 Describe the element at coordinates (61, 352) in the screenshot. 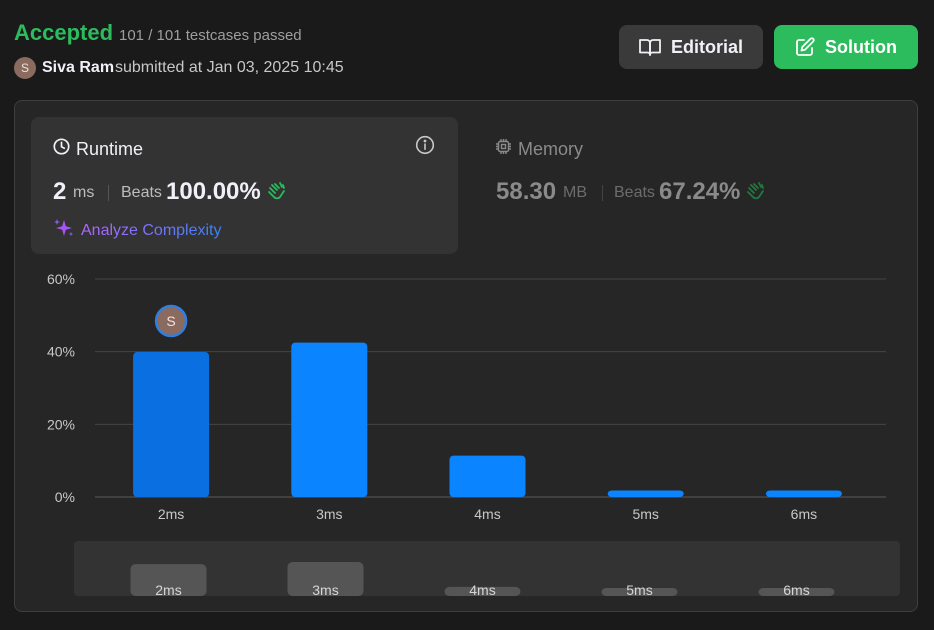

I see `y-tick-label: 40%` at that location.